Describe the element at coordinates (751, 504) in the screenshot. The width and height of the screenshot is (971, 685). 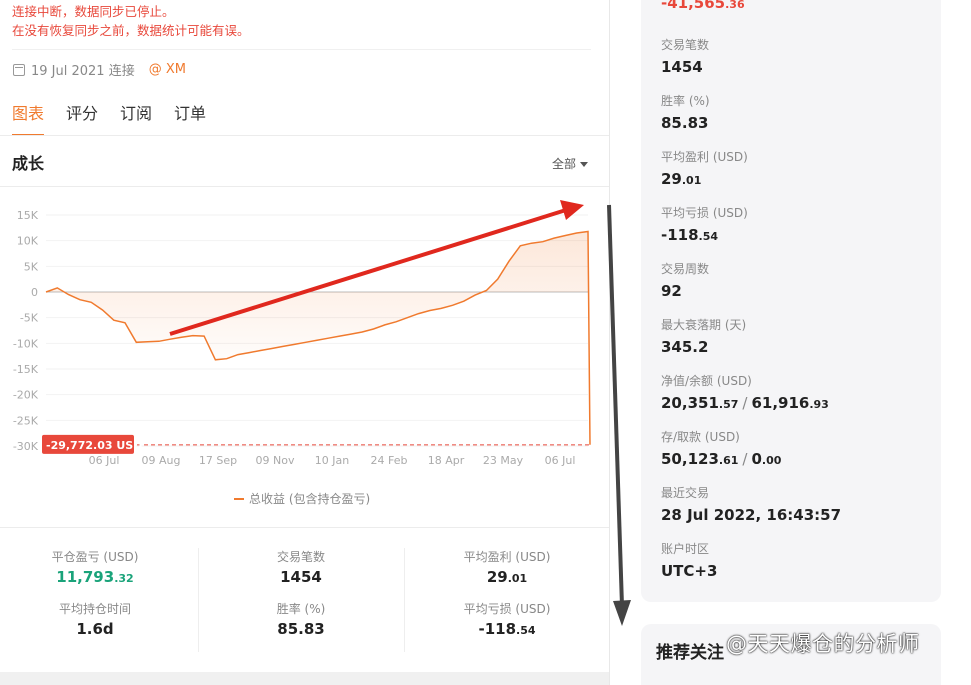
I see `info-last-trade: 最近交易 28 Jul 2022, 16:43:57` at that location.